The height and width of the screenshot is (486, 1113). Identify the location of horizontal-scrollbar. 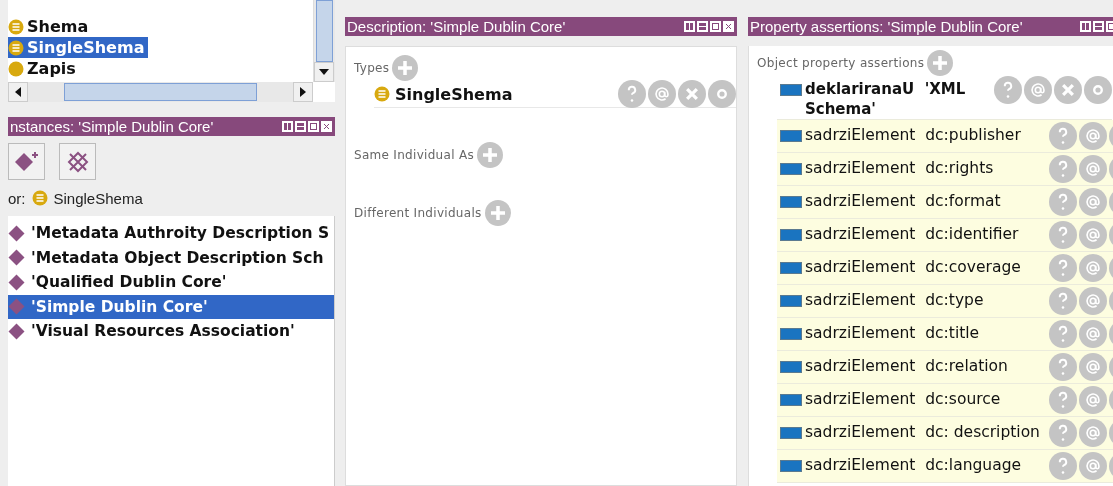
(160, 92).